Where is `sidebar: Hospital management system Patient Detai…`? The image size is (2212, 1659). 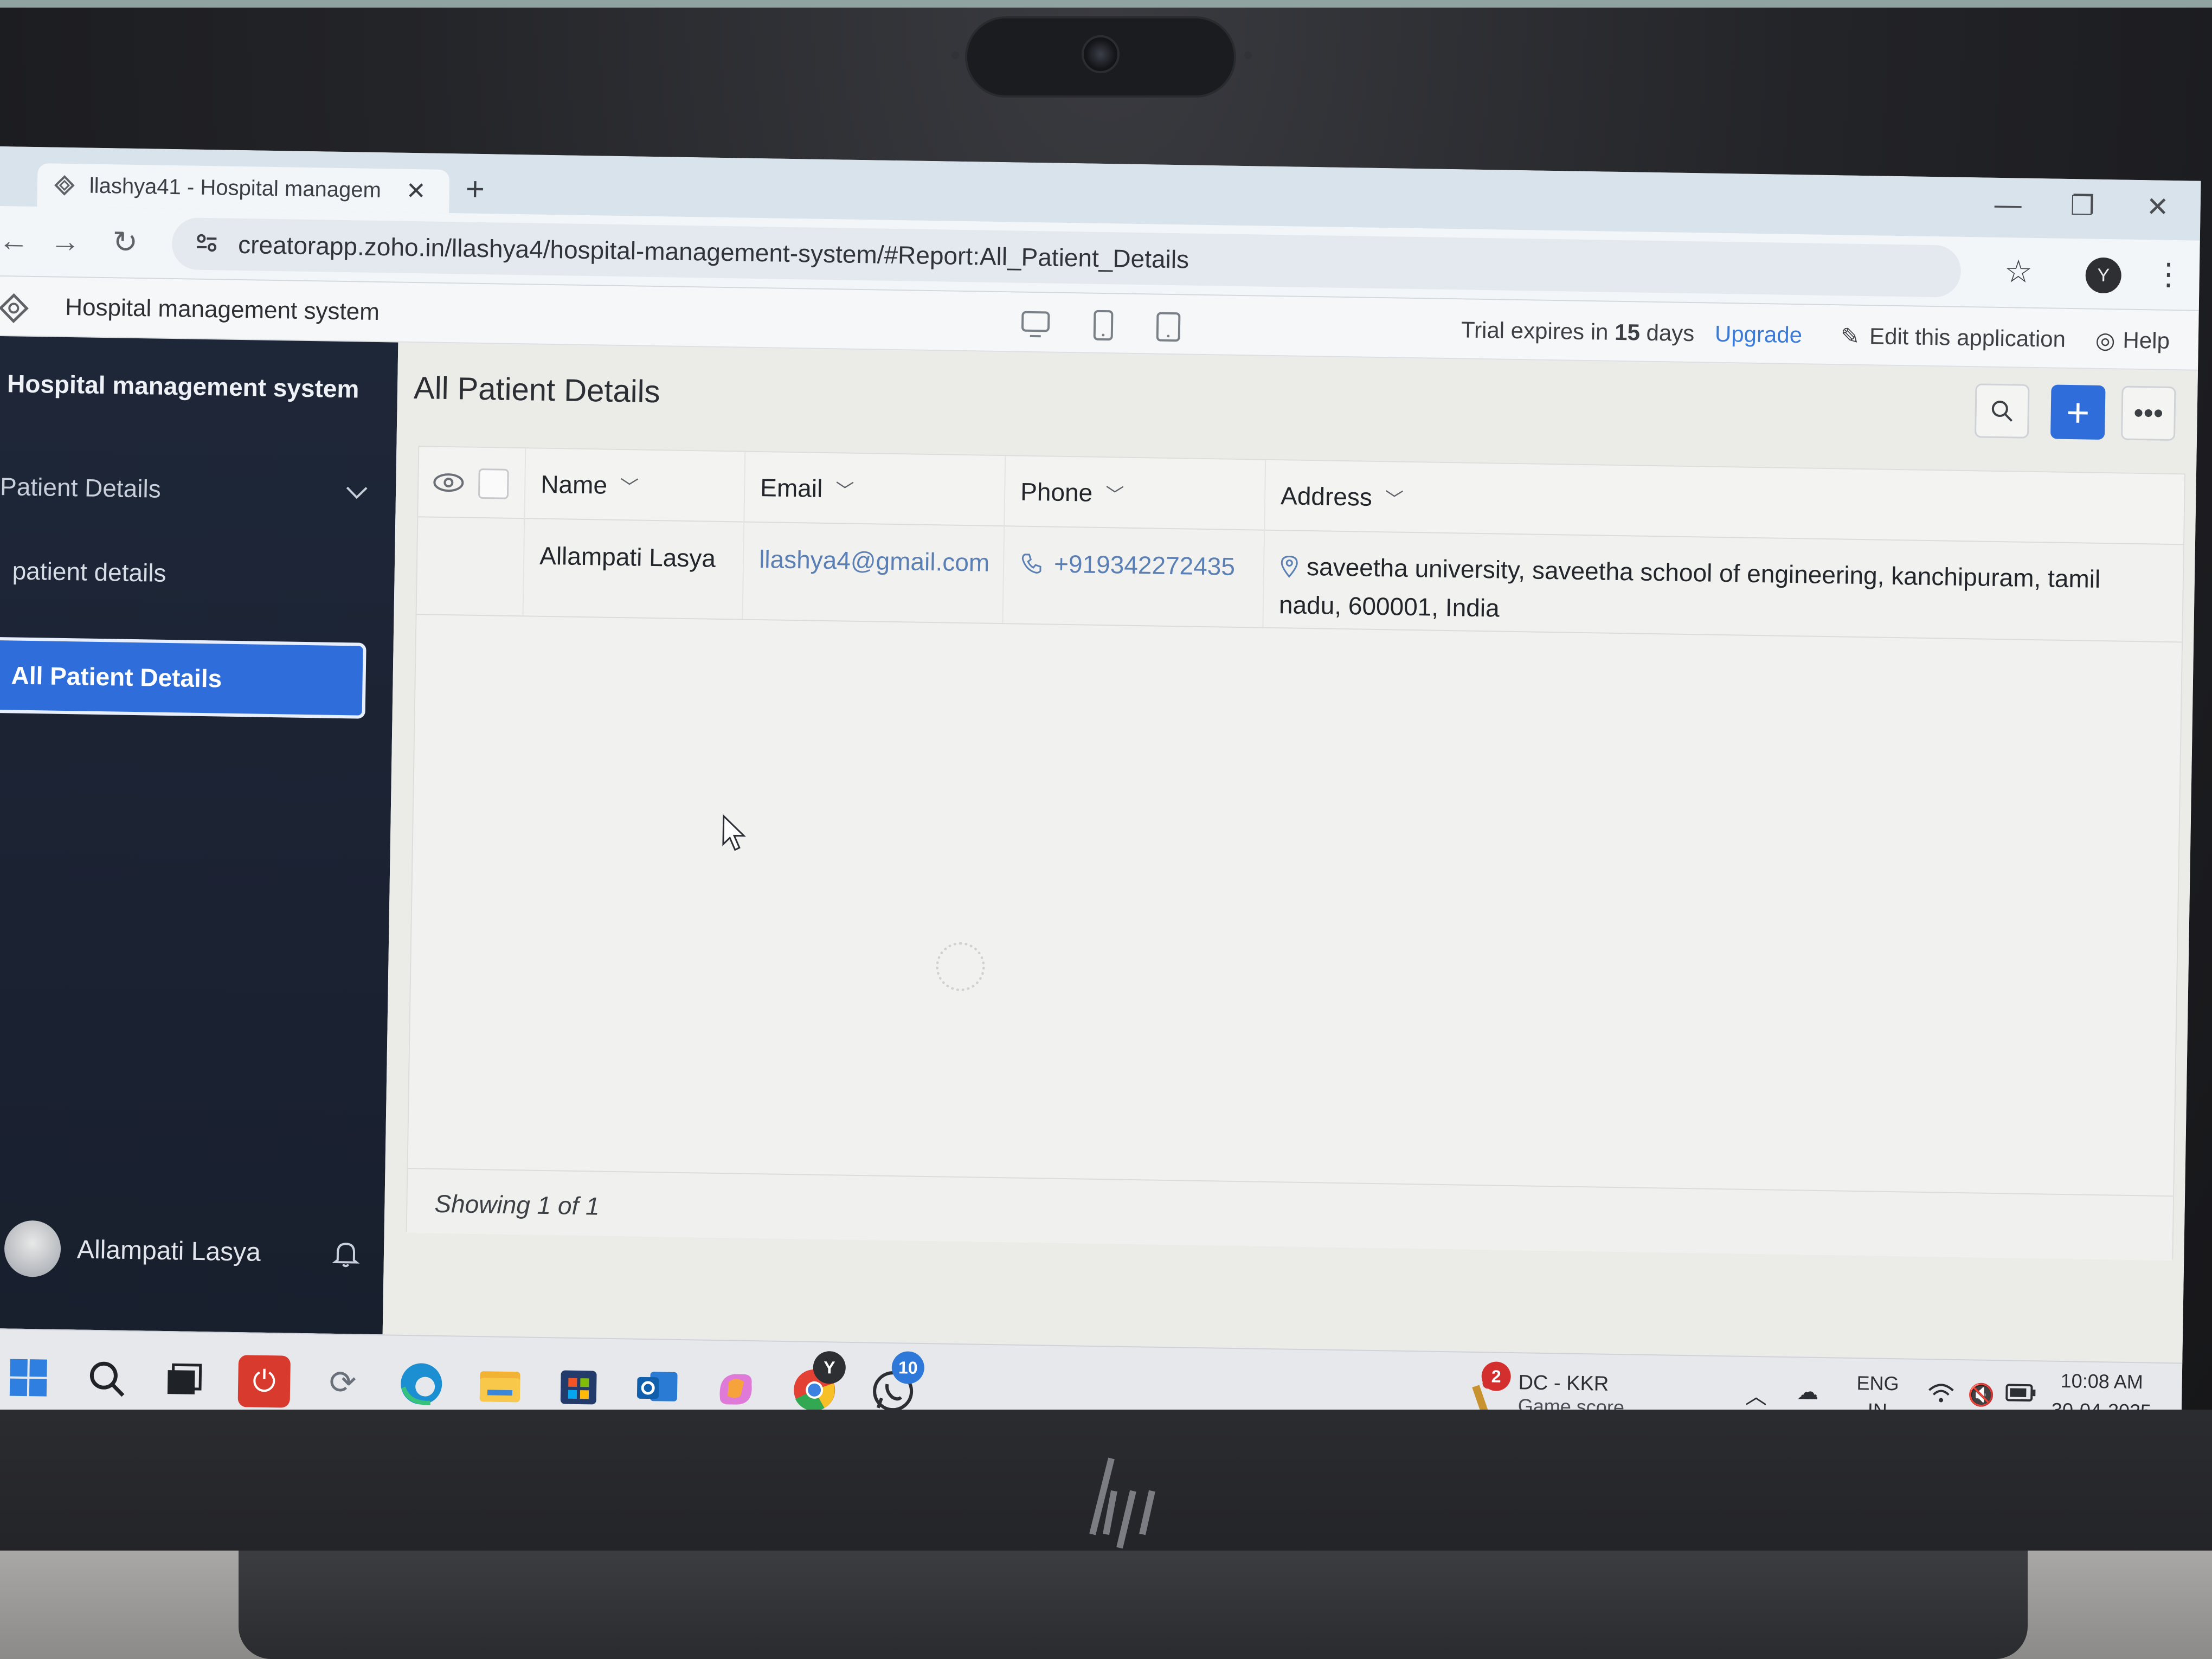 sidebar: Hospital management system Patient Detai… is located at coordinates (199, 835).